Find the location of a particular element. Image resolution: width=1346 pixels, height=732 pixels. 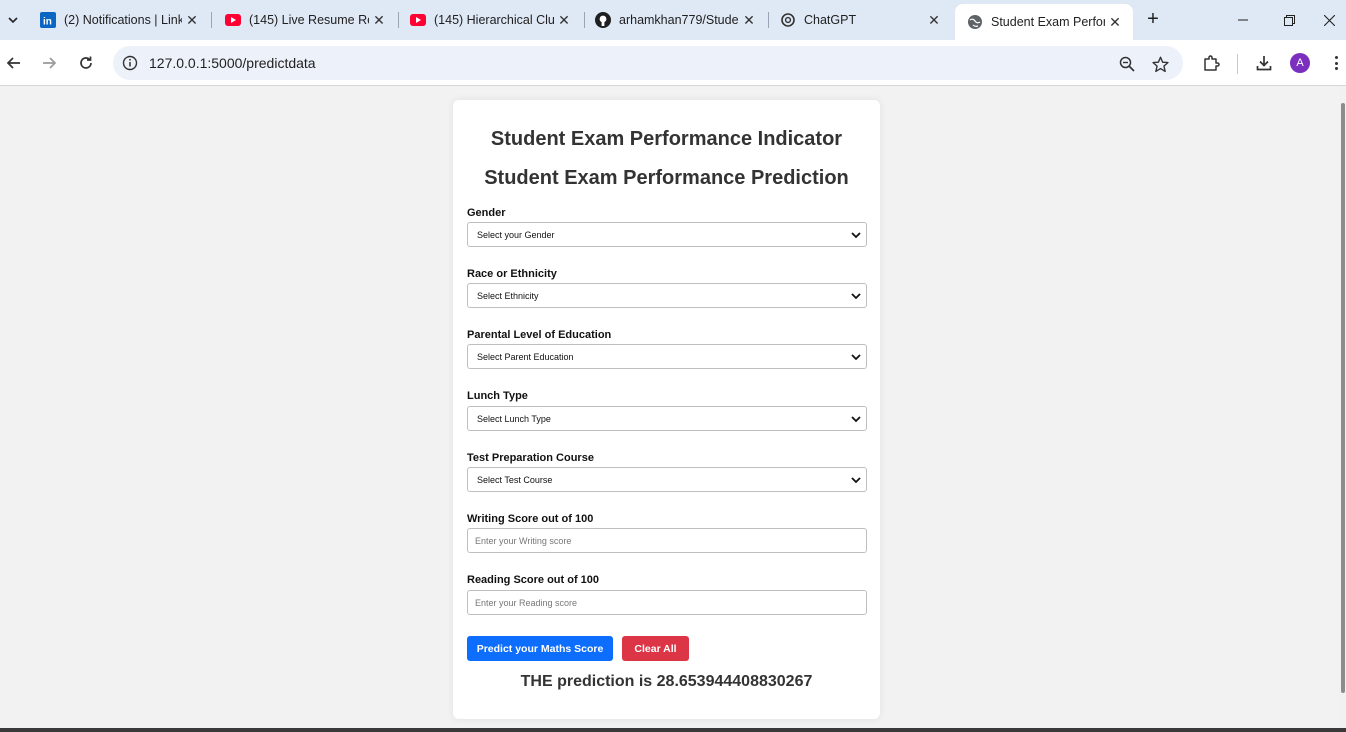

parental-education-select-value: Select Parent Education is located at coordinates (525, 356).